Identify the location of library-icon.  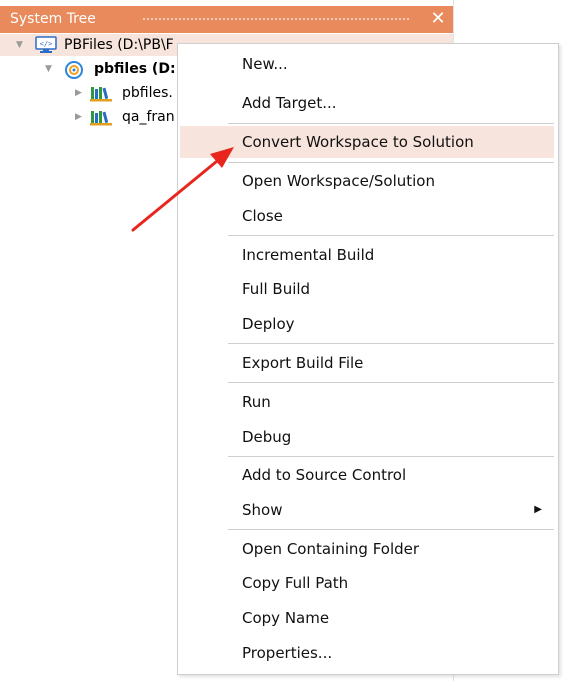
(102, 120).